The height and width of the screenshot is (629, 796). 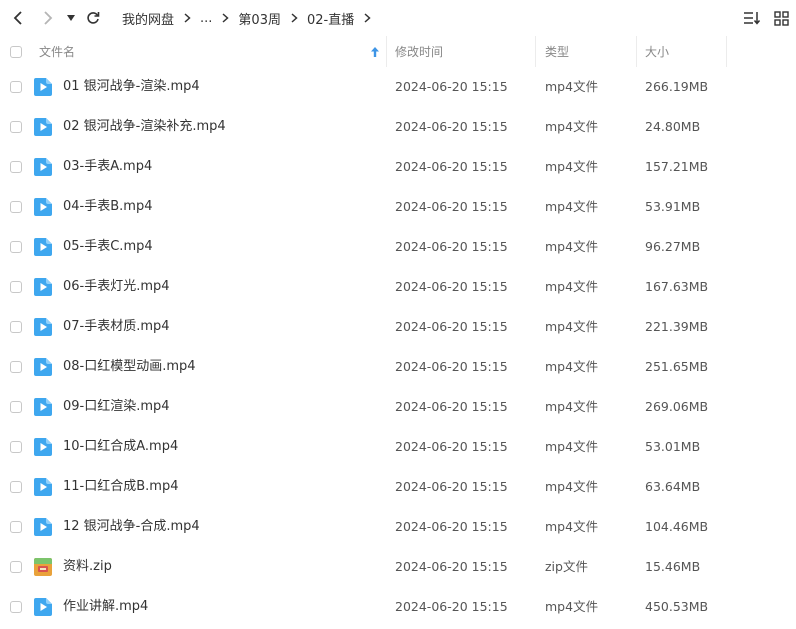 What do you see at coordinates (120, 487) in the screenshot?
I see `file-name: 11-口红合成B.mp4` at bounding box center [120, 487].